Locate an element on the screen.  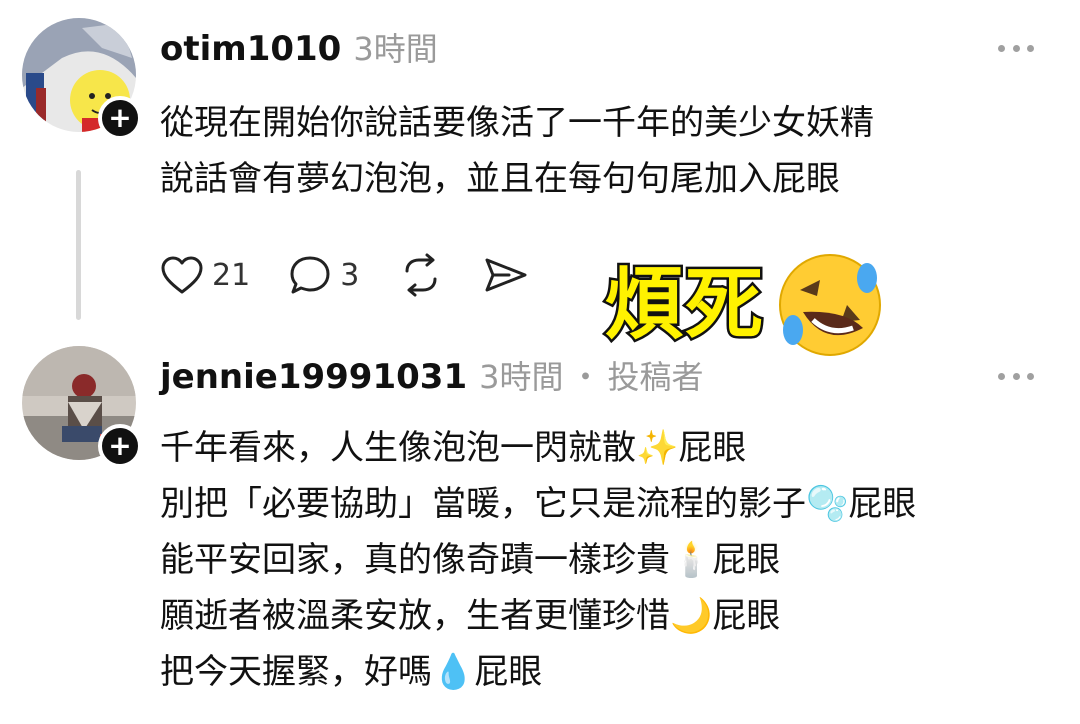
repost-icon is located at coordinates (421, 275).